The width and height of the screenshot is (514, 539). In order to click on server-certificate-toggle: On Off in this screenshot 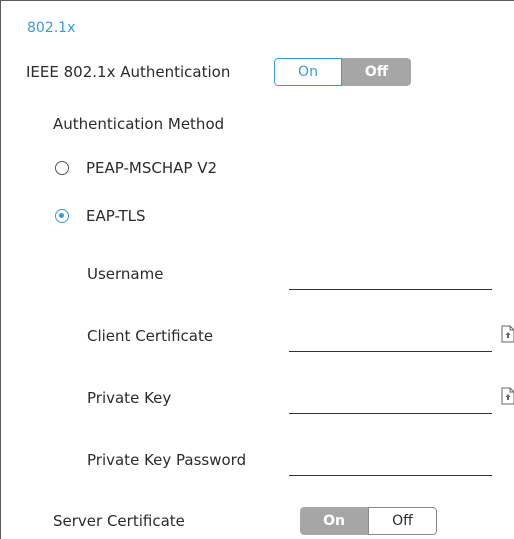, I will do `click(368, 521)`.